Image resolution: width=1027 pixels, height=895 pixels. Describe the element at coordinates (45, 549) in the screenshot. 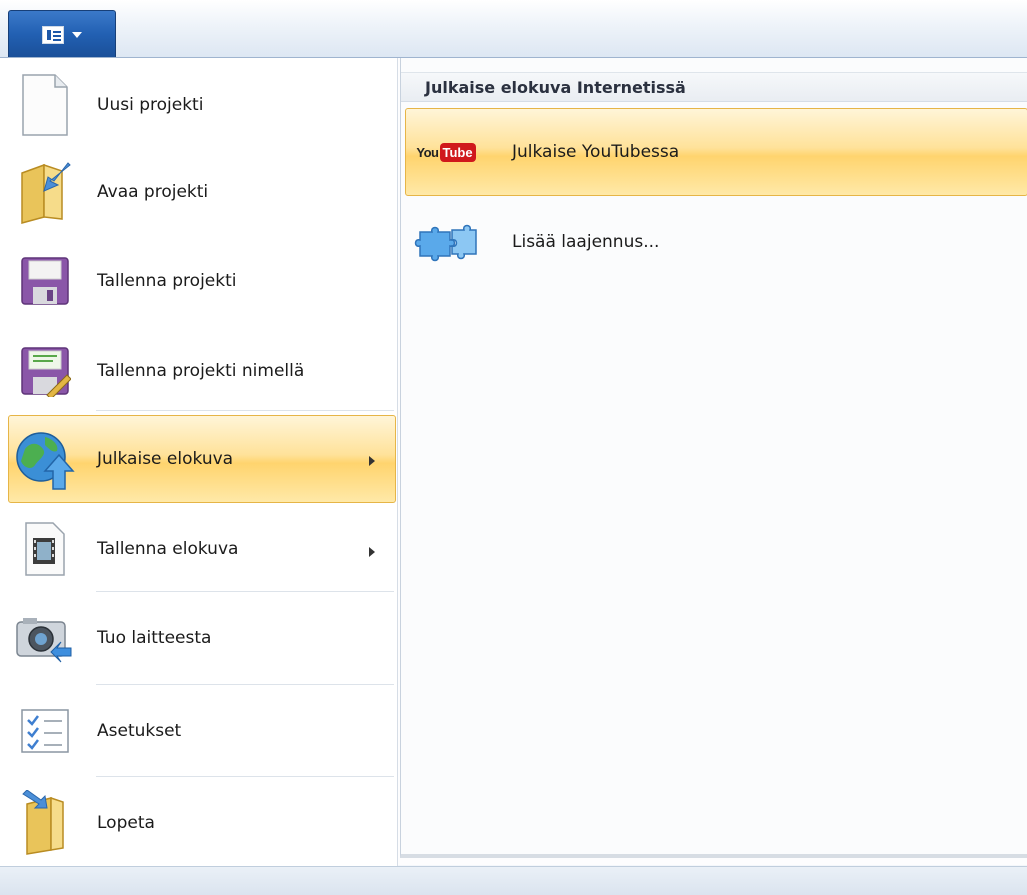

I see `film-document-icon` at that location.